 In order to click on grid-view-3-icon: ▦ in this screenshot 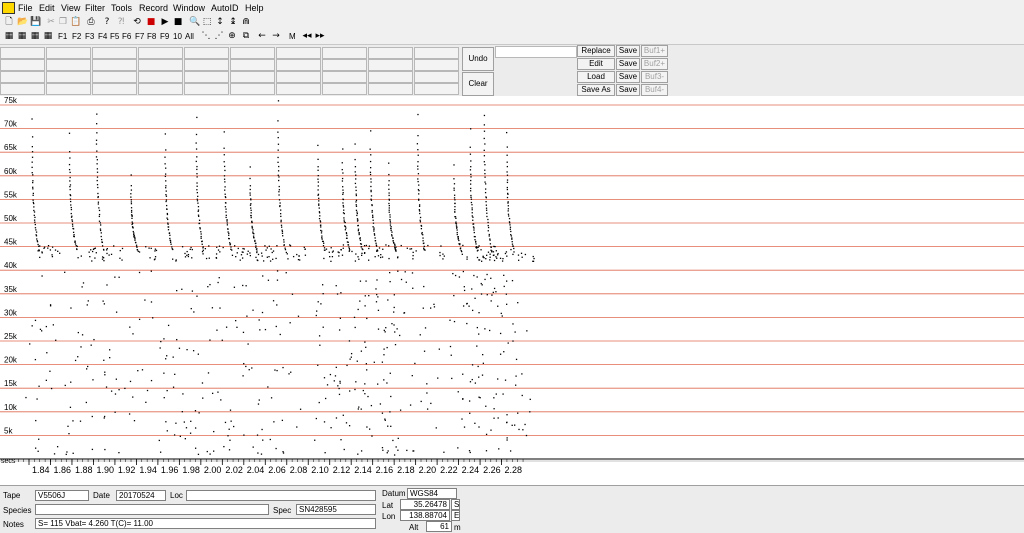, I will do `click(35, 36)`.